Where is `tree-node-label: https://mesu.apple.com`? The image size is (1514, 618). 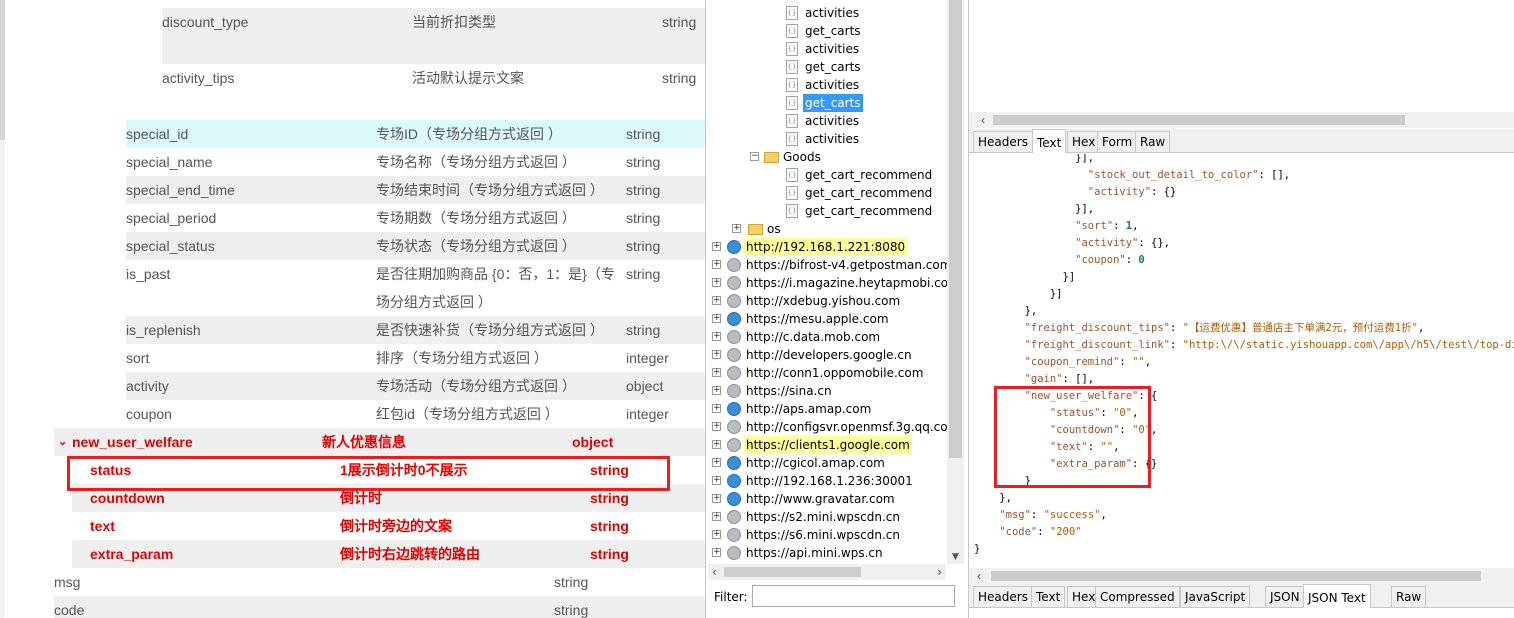 tree-node-label: https://mesu.apple.com is located at coordinates (817, 319).